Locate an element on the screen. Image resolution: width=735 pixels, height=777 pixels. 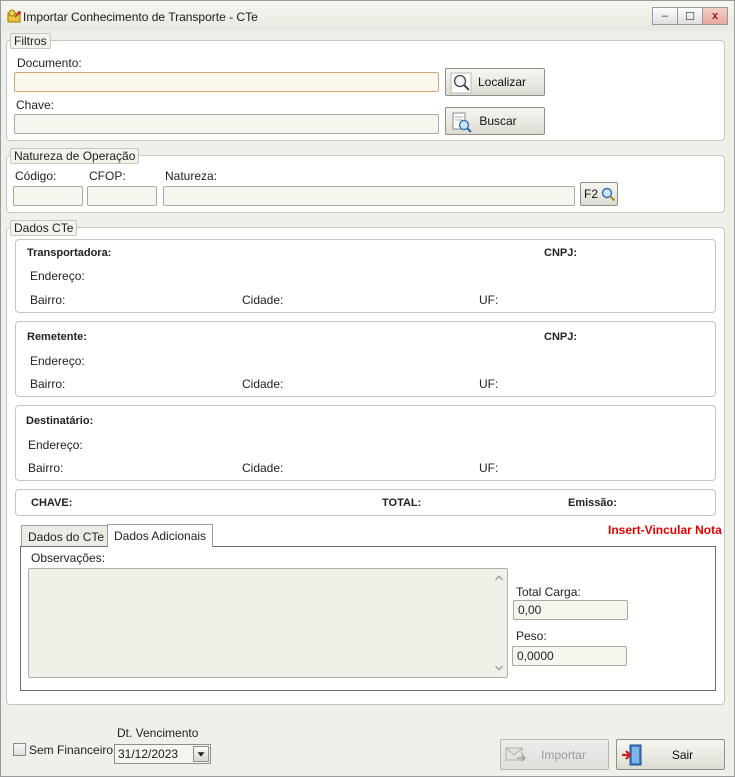
dt-vencimento-picker: 31/12/2023 is located at coordinates (162, 754).